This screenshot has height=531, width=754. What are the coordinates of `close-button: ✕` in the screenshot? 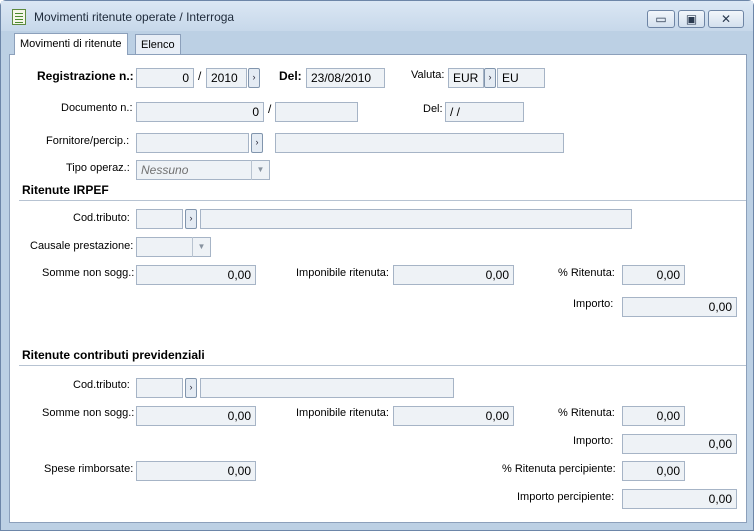 It's located at (726, 19).